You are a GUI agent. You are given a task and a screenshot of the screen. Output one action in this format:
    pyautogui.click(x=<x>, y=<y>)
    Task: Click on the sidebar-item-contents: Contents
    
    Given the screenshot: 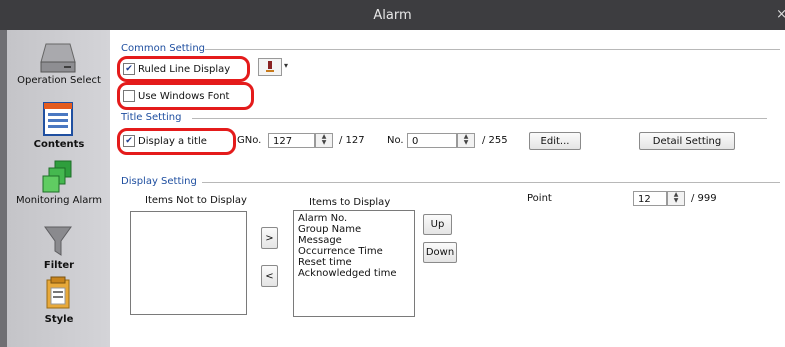 What is the action you would take?
    pyautogui.click(x=59, y=128)
    